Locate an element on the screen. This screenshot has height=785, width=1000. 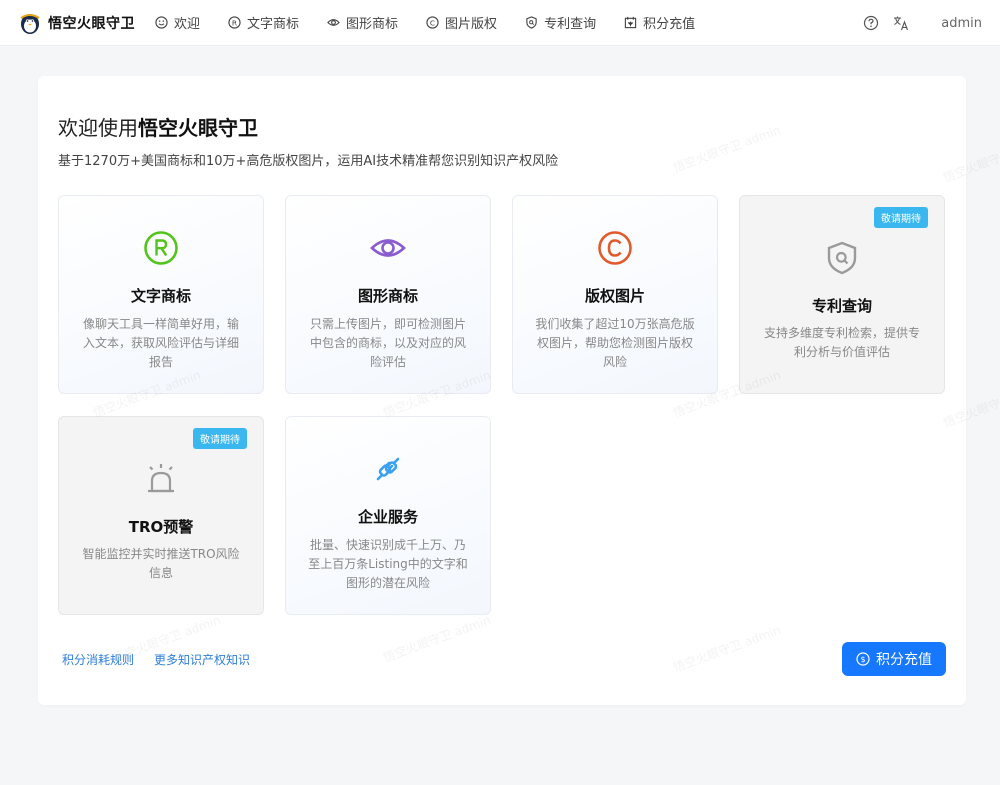
ip-knowledge-link: 更多知识产权知识 is located at coordinates (202, 659).